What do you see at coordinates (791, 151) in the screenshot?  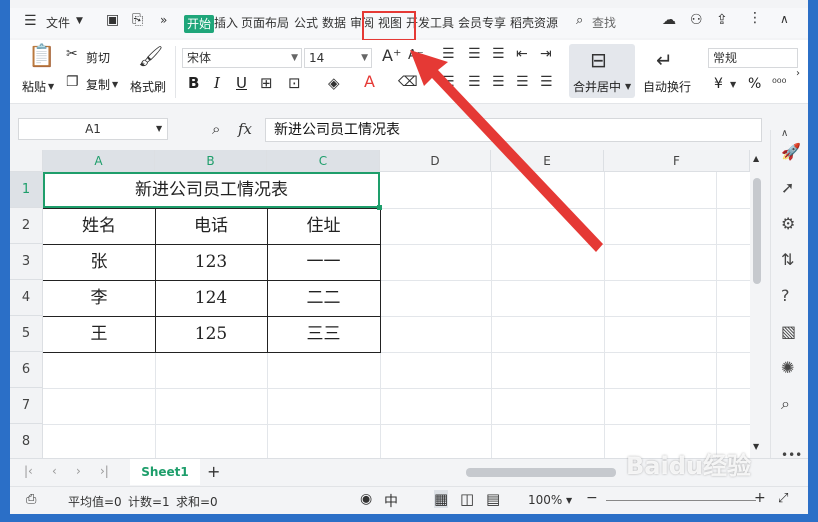 I see `rocket-icon: 🚀` at bounding box center [791, 151].